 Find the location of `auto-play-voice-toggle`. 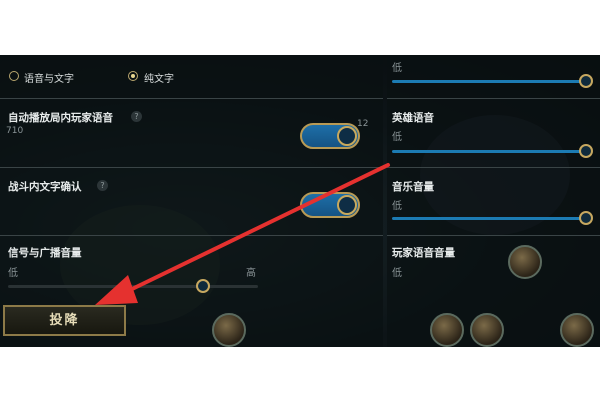

auto-play-voice-toggle is located at coordinates (330, 136).